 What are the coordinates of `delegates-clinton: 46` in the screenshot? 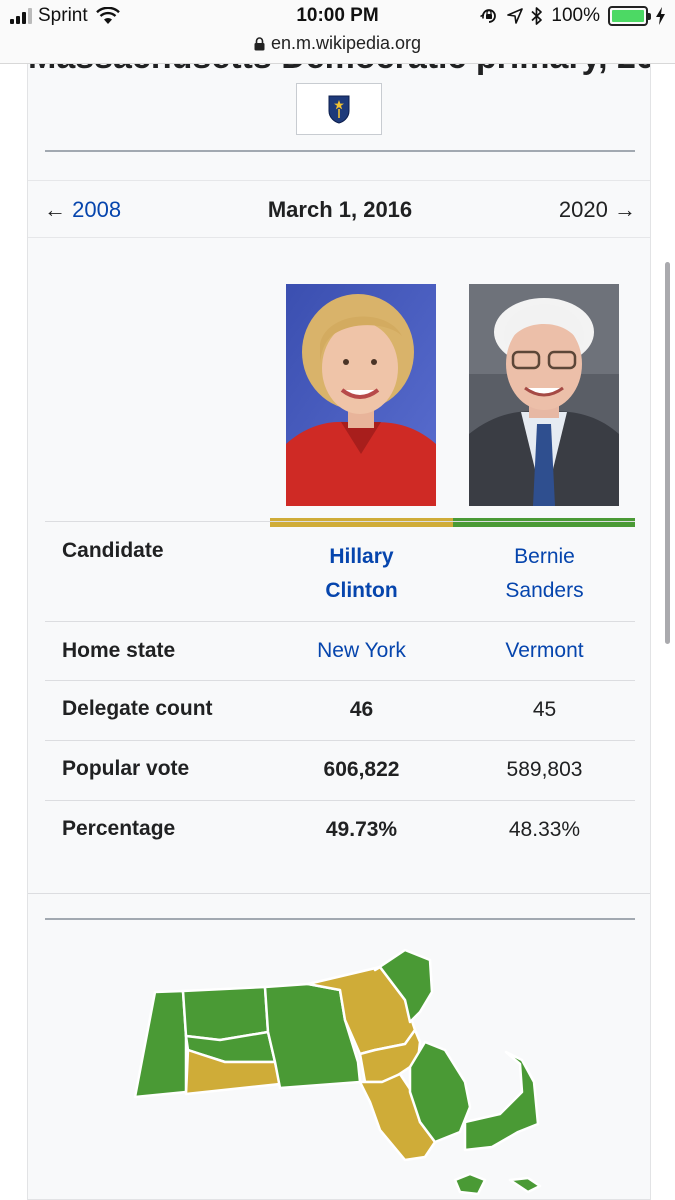 It's located at (361, 709).